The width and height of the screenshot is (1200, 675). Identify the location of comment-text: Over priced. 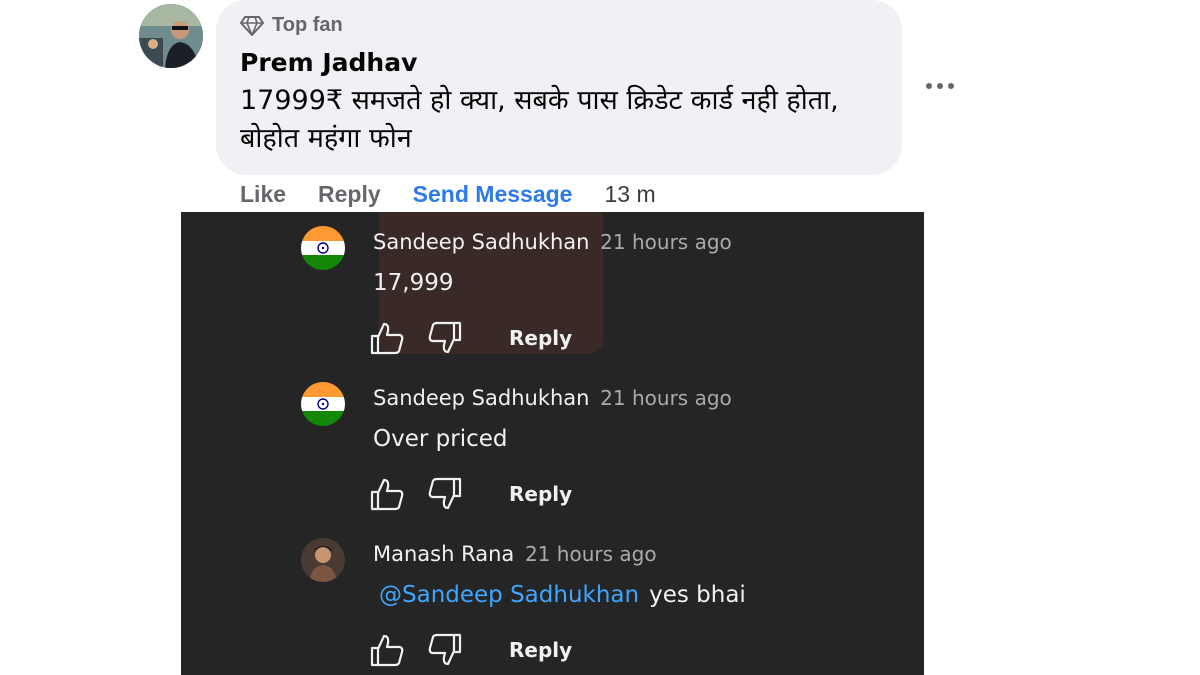
(440, 439).